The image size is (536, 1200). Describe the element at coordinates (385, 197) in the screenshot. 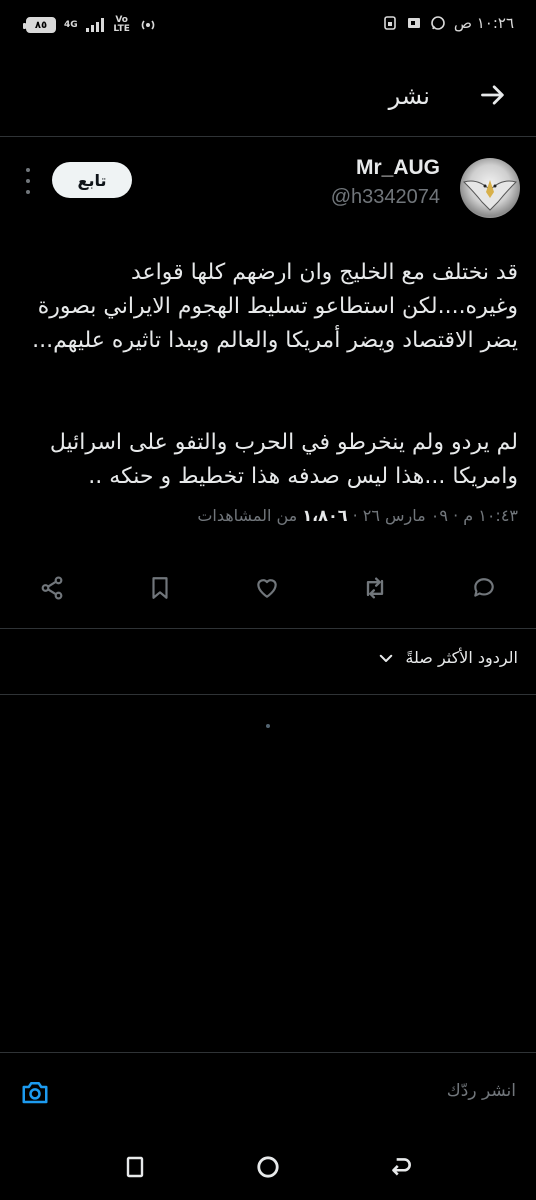

I see `user-handle: @h3342074` at that location.